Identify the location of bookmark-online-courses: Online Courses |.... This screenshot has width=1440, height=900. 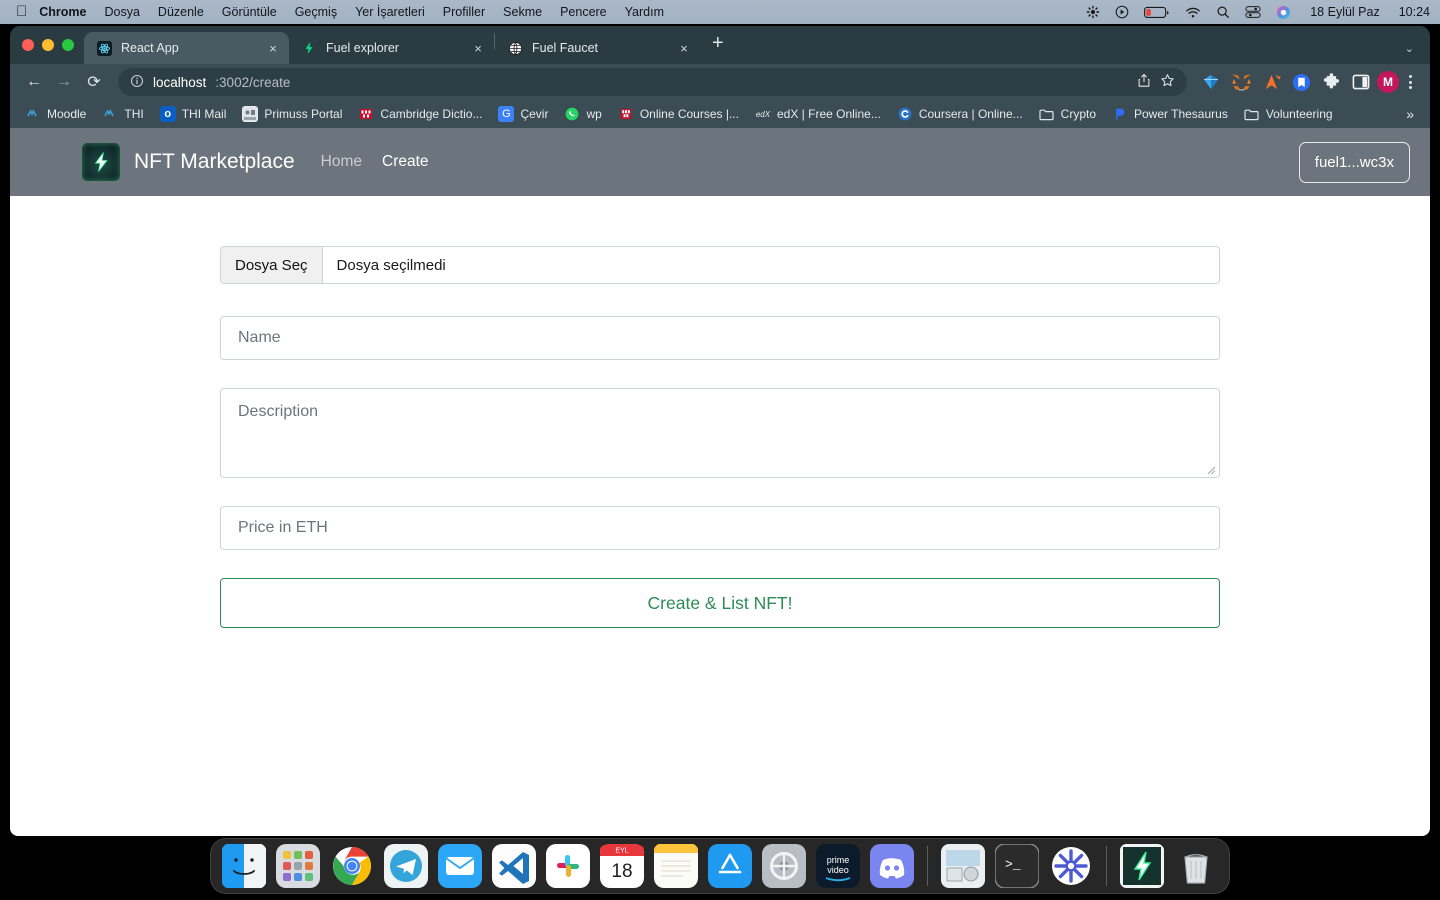
(678, 114).